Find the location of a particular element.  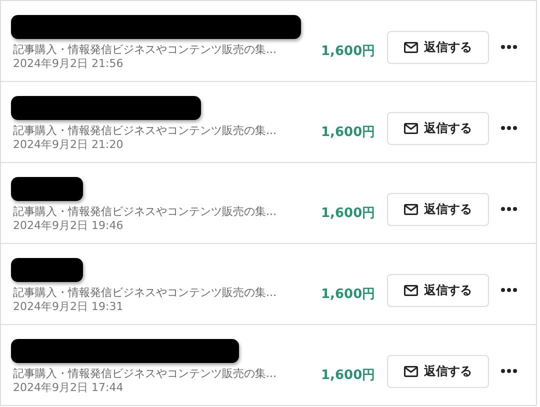

message-date: 2024年9月2日 19:46 is located at coordinates (68, 226).